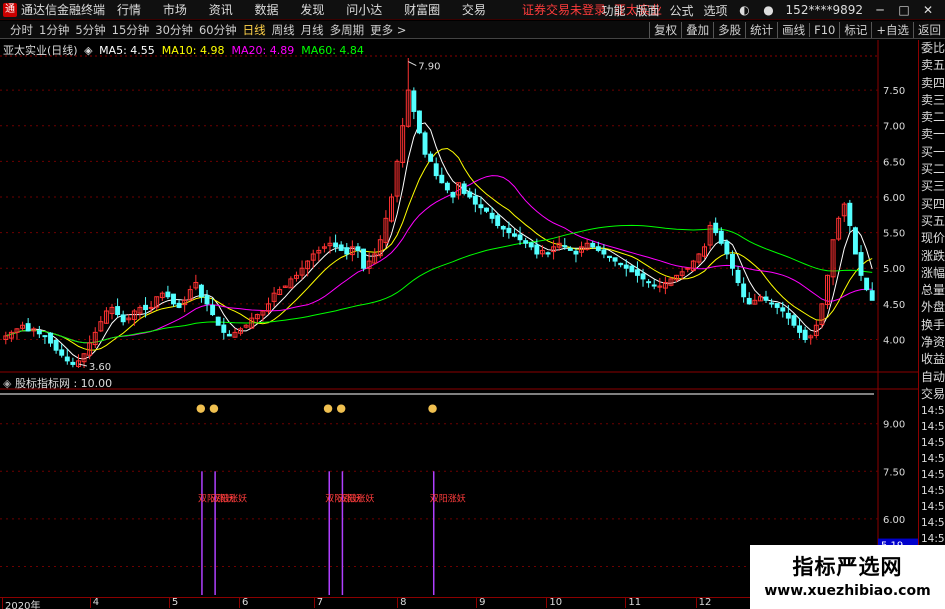 The width and height of the screenshot is (945, 609). What do you see at coordinates (932, 221) in the screenshot?
I see `quote-field-label: 买五` at bounding box center [932, 221].